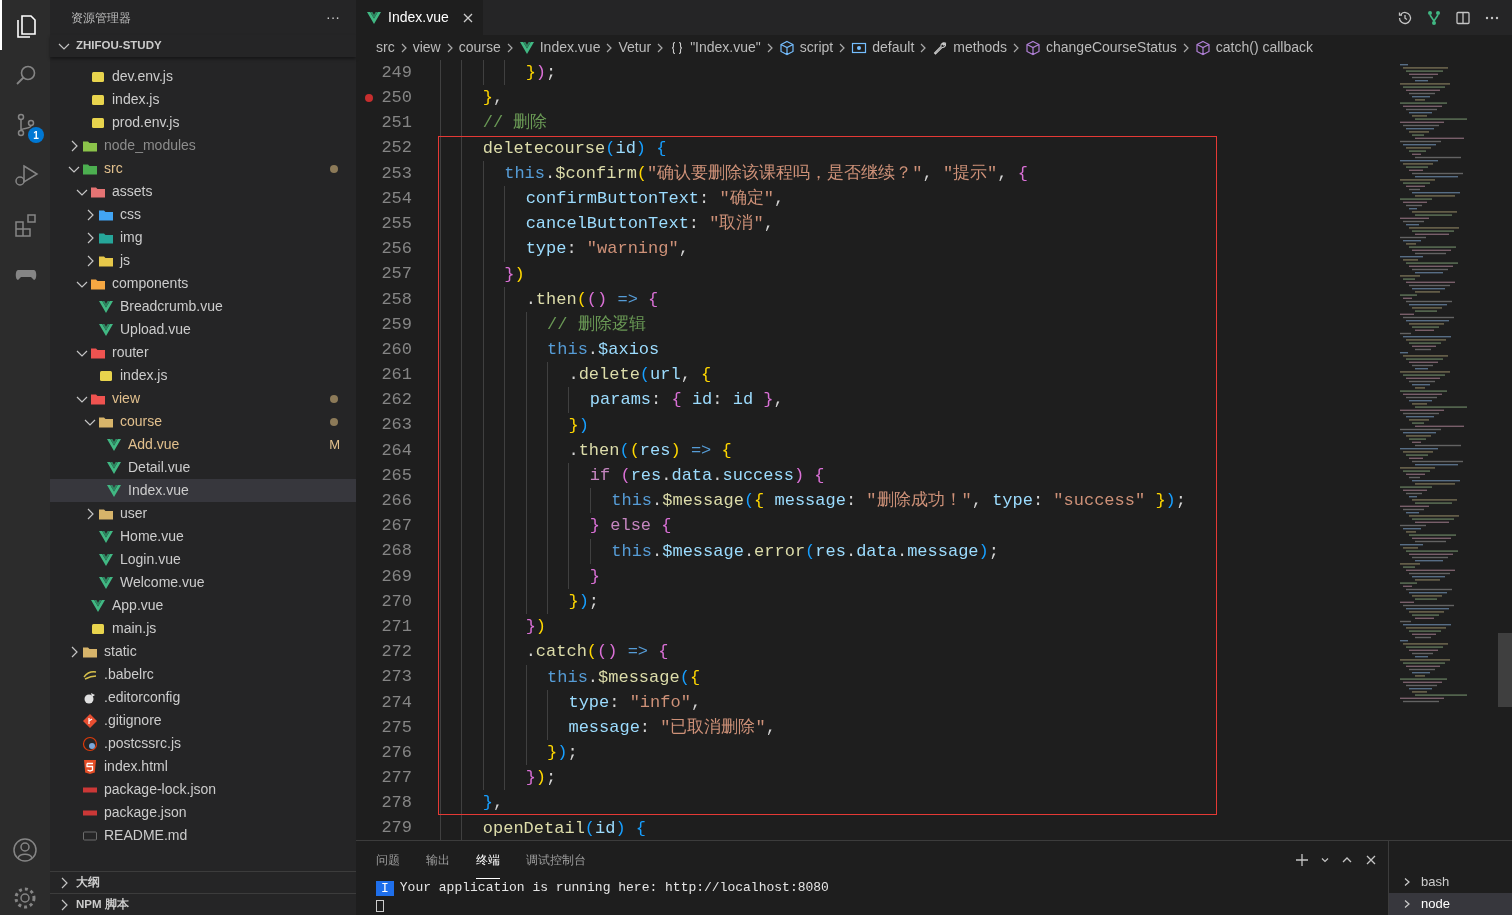 The height and width of the screenshot is (915, 1512). Describe the element at coordinates (203, 260) in the screenshot. I see `tree-item: js` at that location.